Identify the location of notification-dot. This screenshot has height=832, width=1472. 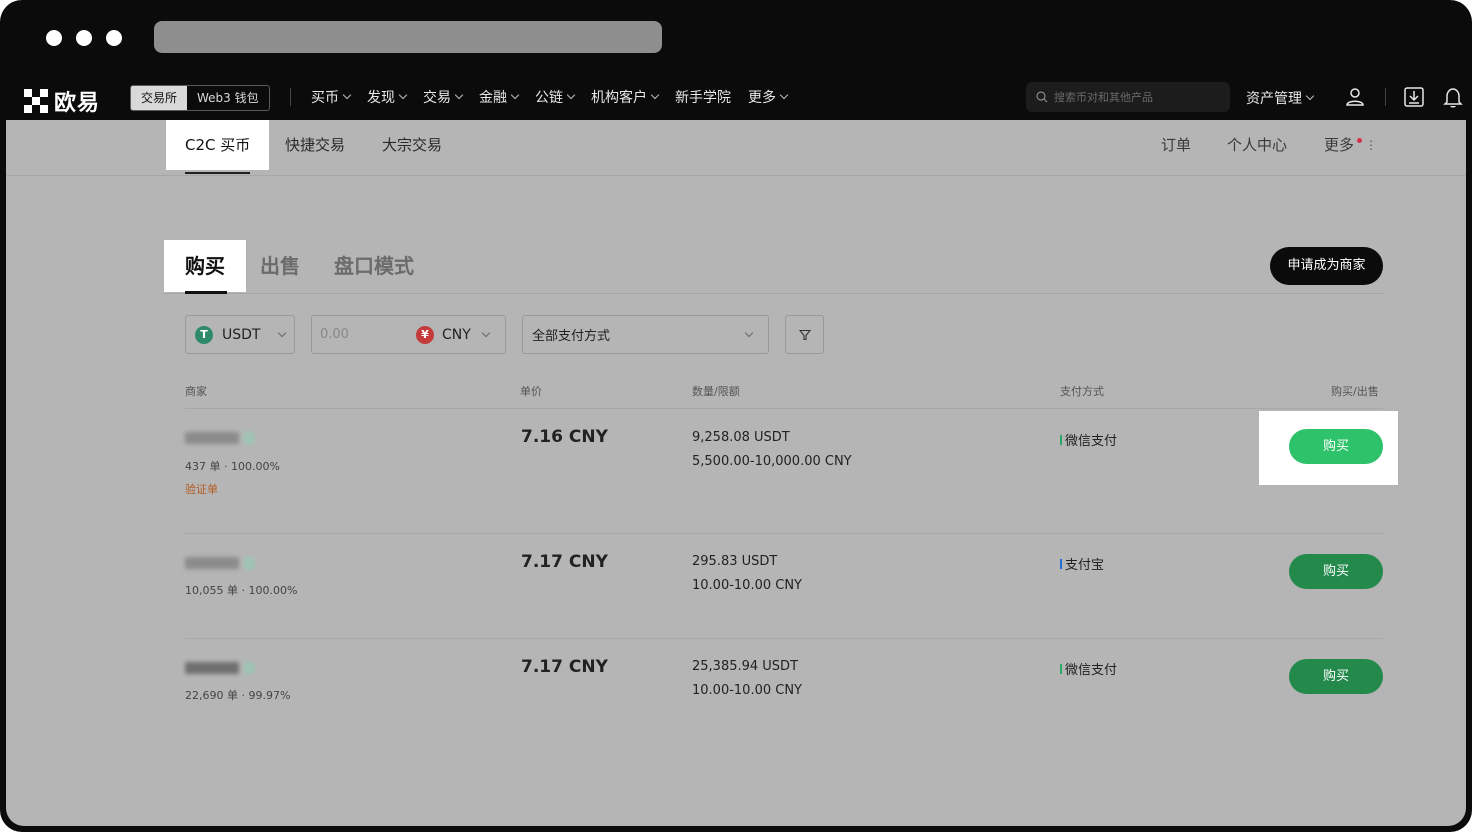
(1360, 140).